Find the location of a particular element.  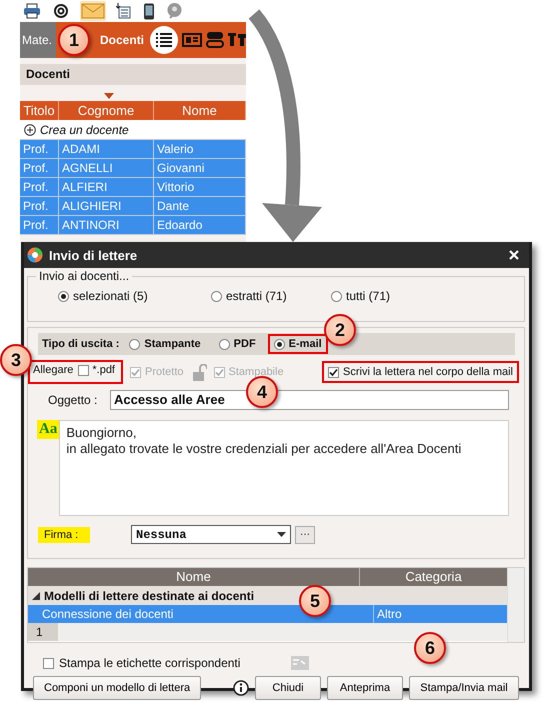

table-cell-text: Connessione dei docenti is located at coordinates (107, 614).